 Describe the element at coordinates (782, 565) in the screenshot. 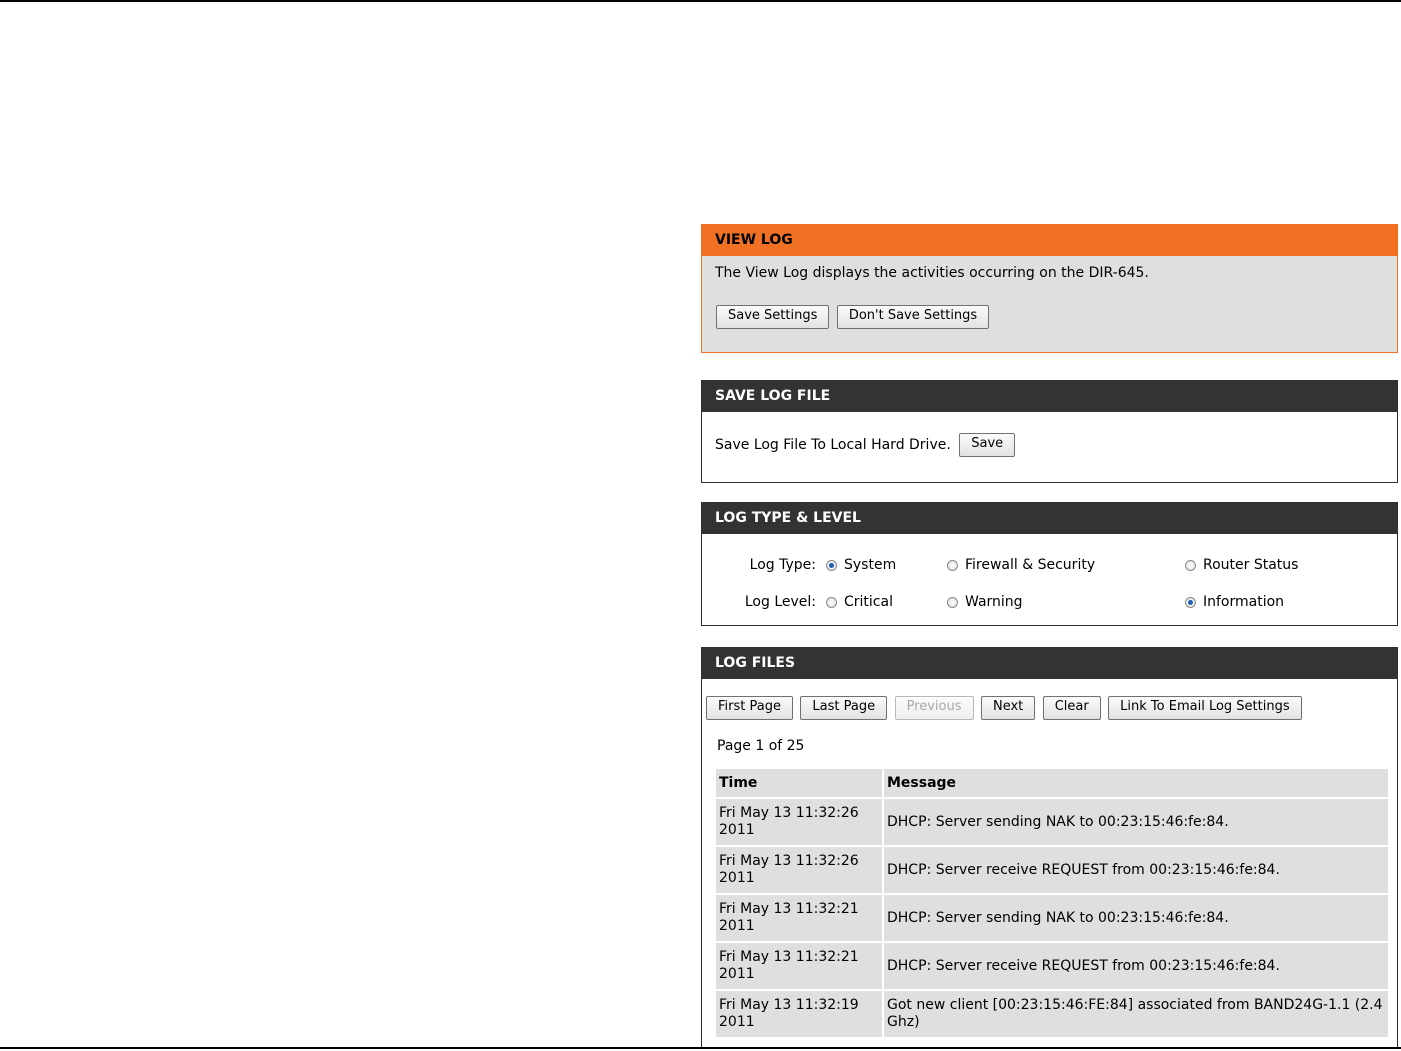

I see `log-type-label: Log Type:` at that location.